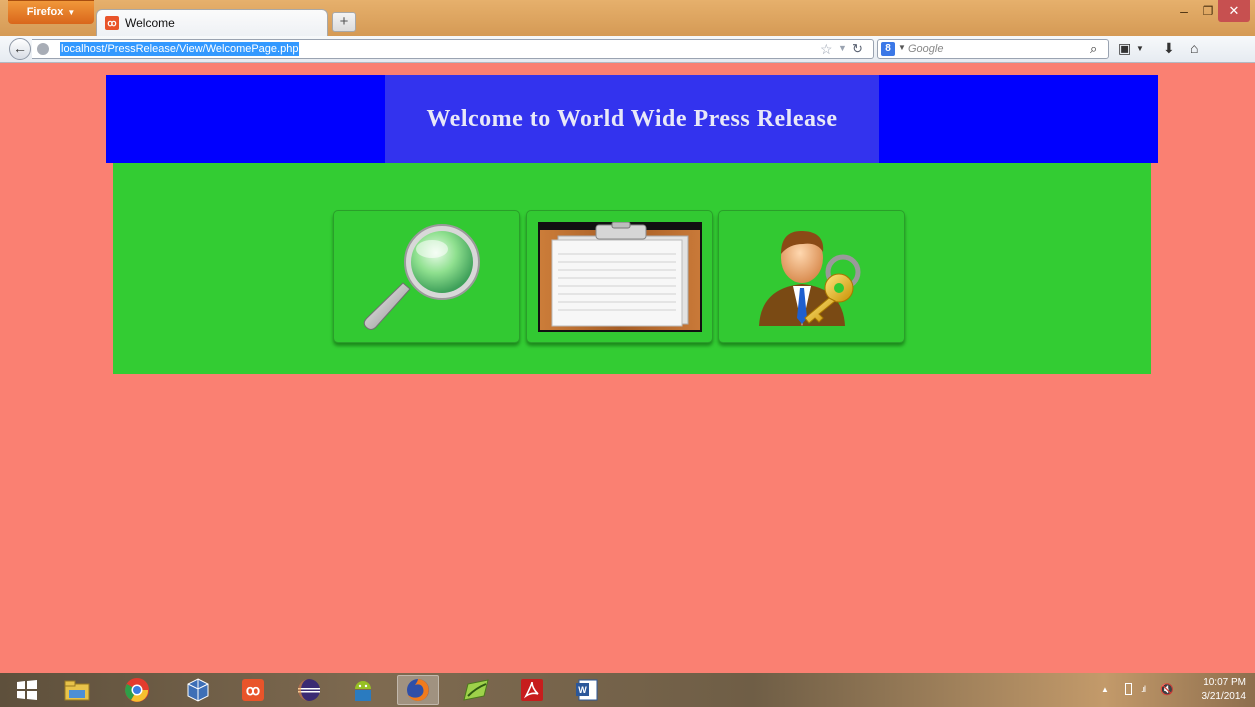 Image resolution: width=1255 pixels, height=707 pixels. I want to click on start-button, so click(27, 690).